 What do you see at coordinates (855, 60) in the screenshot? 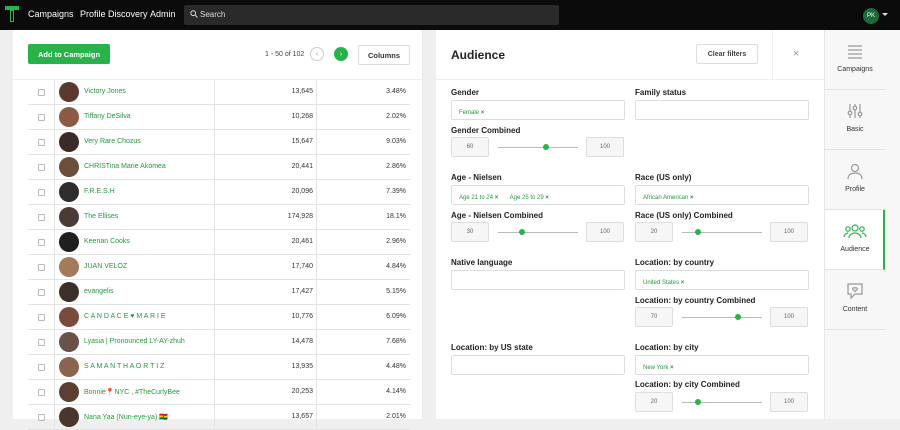
I see `sidebar-item-campaigns: Campaigns` at bounding box center [855, 60].